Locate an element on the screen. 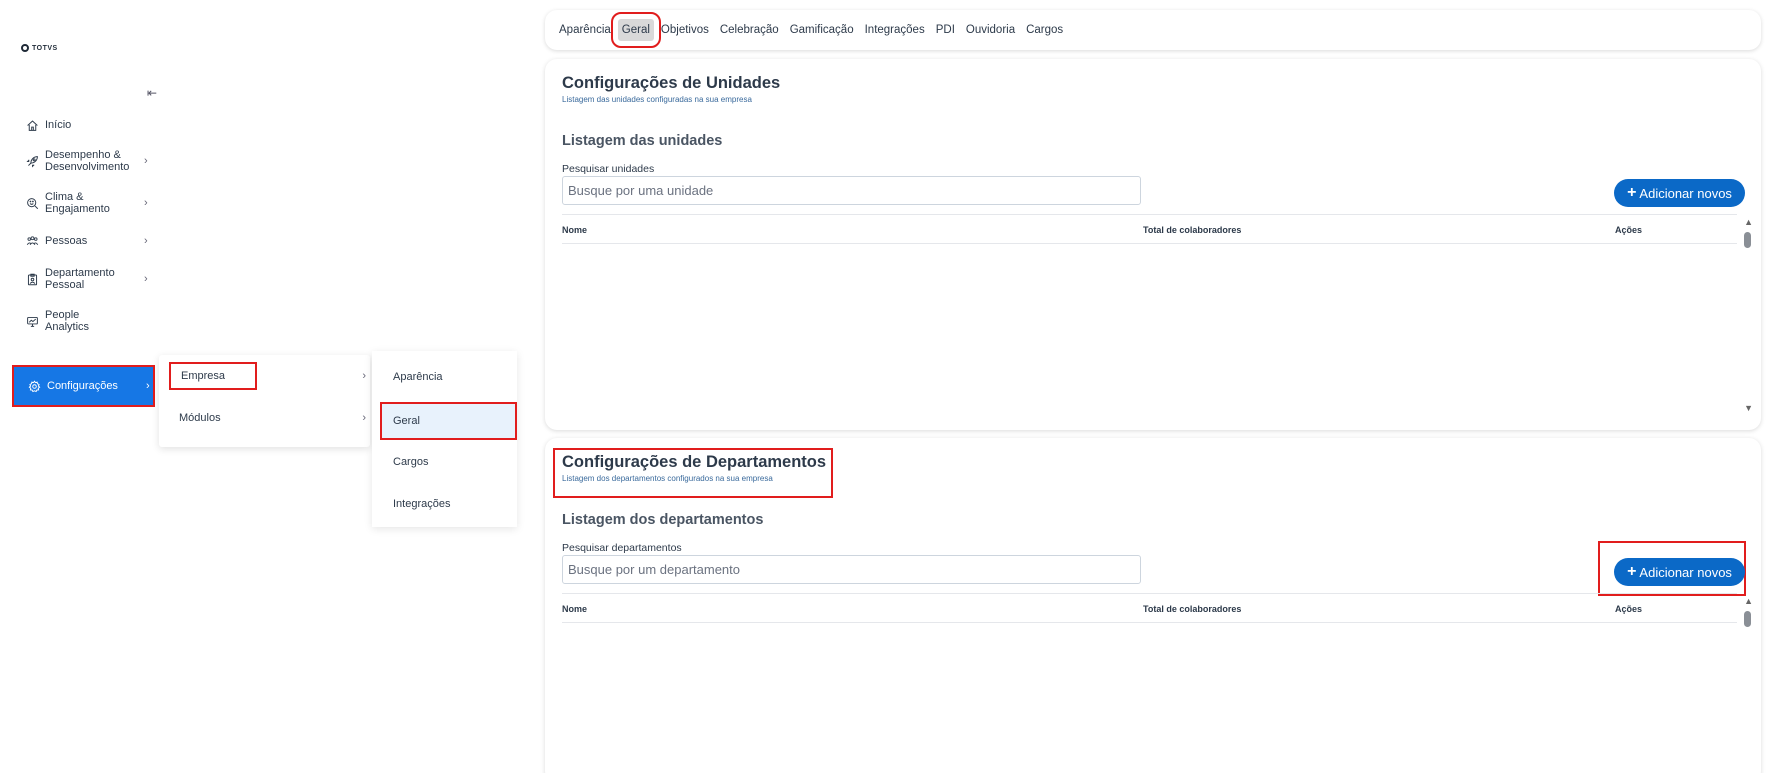 The width and height of the screenshot is (1775, 773). departments-table-header: Nome Total de colaboradores Ações is located at coordinates (1149, 608).